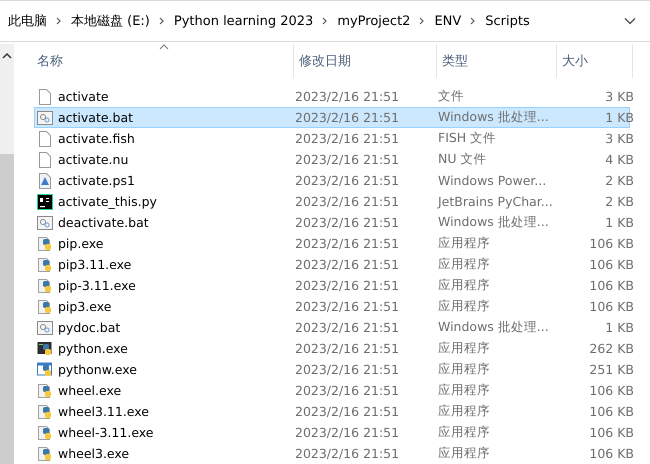  Describe the element at coordinates (164, 61) in the screenshot. I see `column-header: 名称` at that location.